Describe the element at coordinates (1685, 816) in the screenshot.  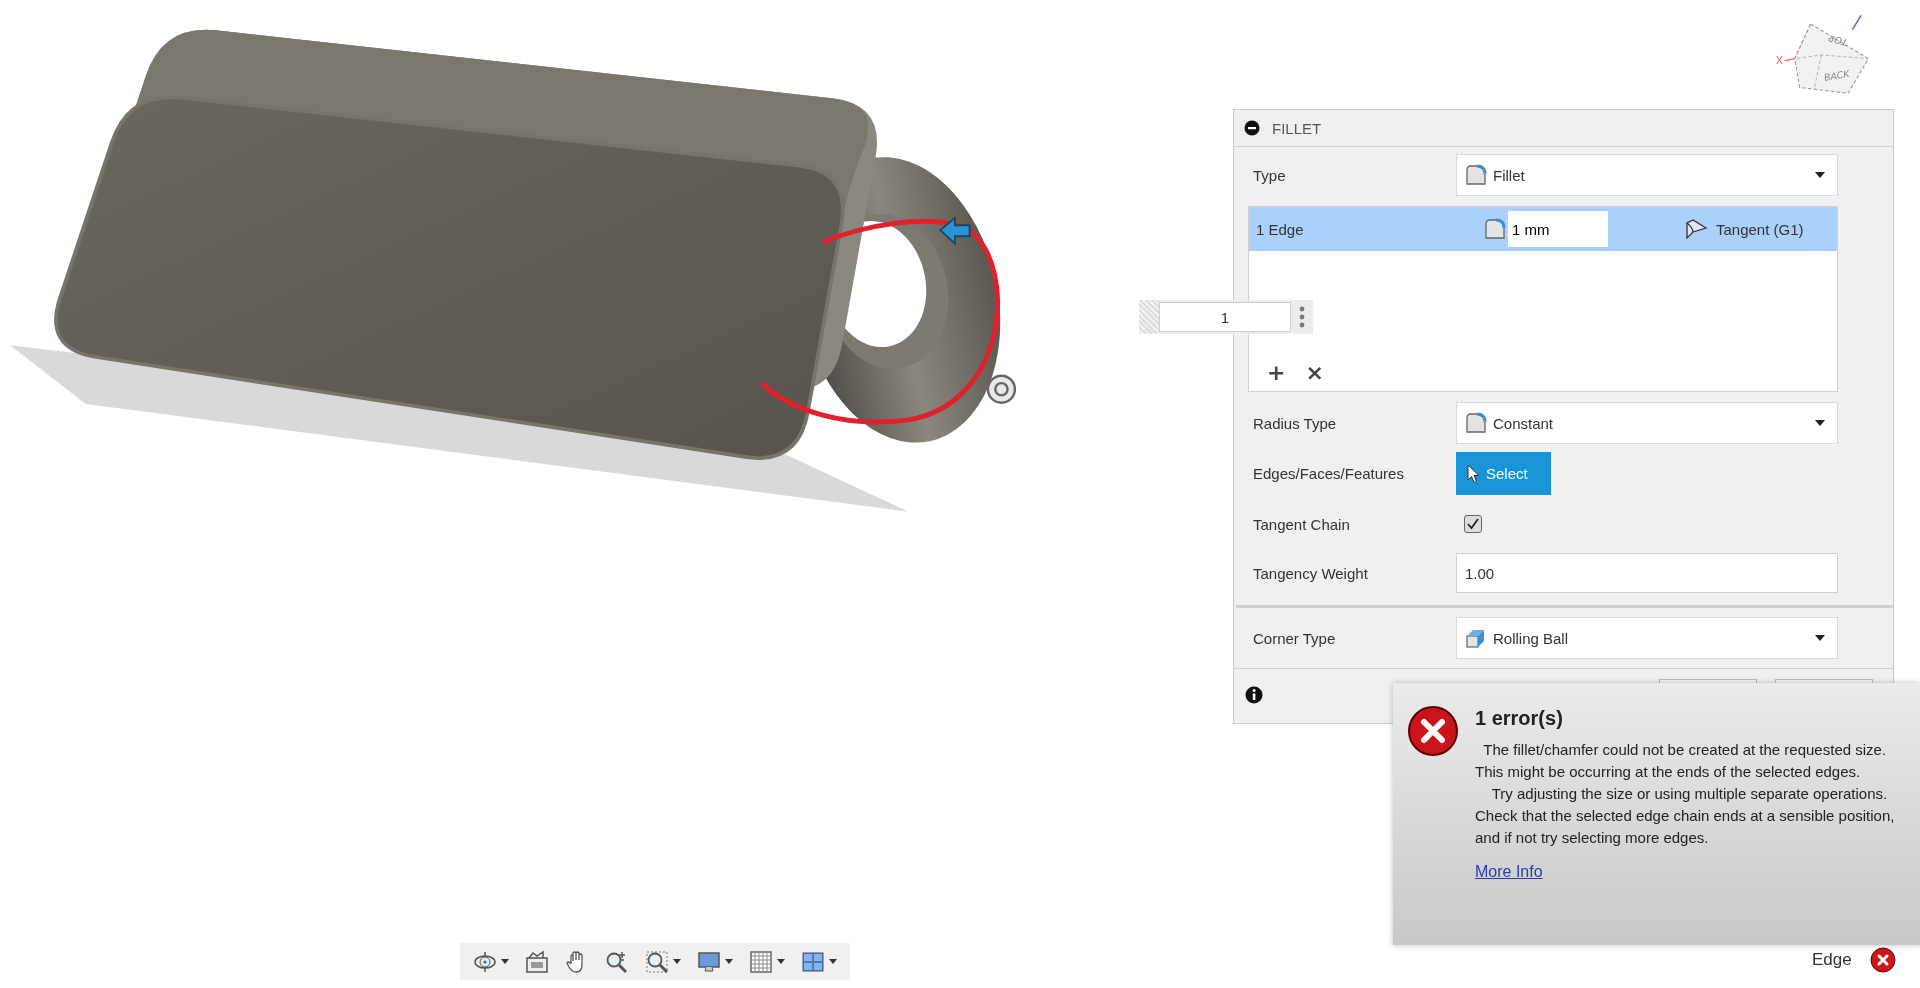
I see `error-message: Try adjusting the size or using multiple separate operations. Check that the selected edge chain ends at a sensible position, and if not try selecting more edges.` at that location.